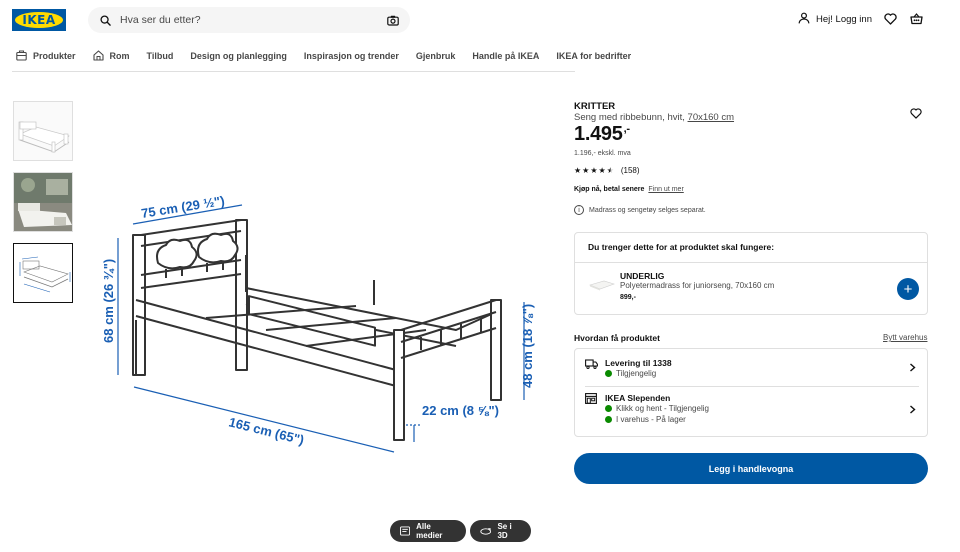 This screenshot has height=552, width=960. What do you see at coordinates (54, 55) in the screenshot?
I see `nav-label: Produkter` at bounding box center [54, 55].